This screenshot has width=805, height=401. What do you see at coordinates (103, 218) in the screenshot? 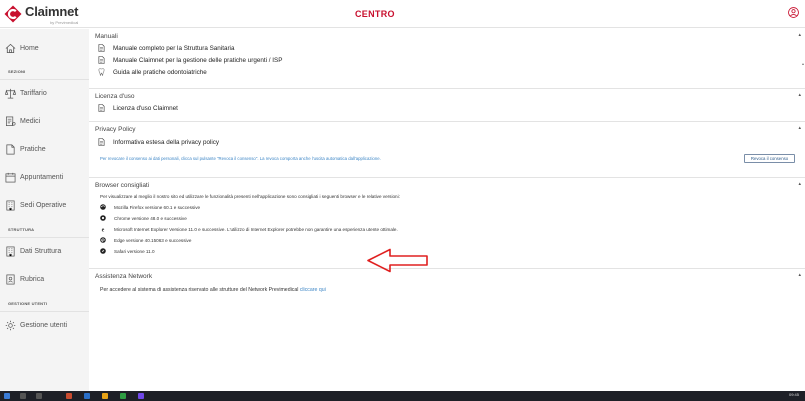
I see `chrome-icon` at bounding box center [103, 218].